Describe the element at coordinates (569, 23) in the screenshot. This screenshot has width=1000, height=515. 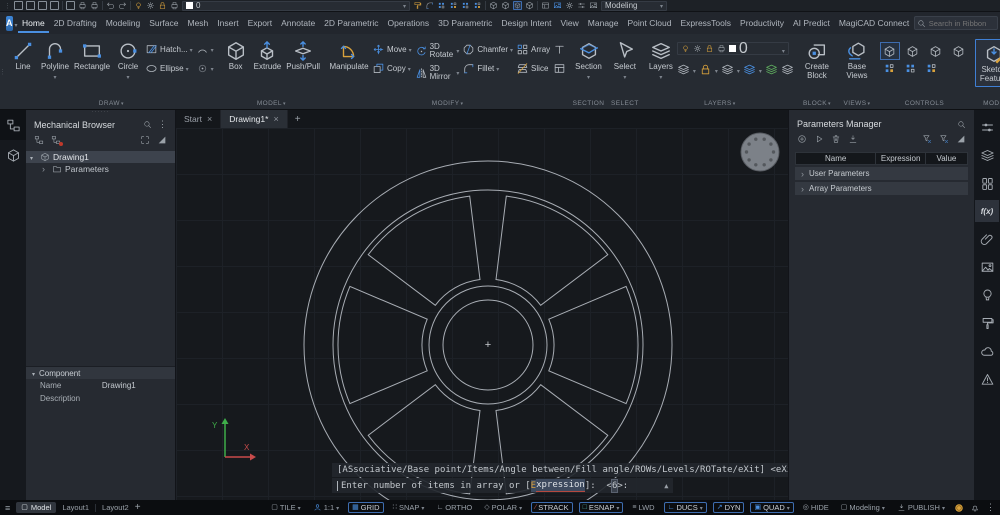
I see `tab-view: View` at that location.